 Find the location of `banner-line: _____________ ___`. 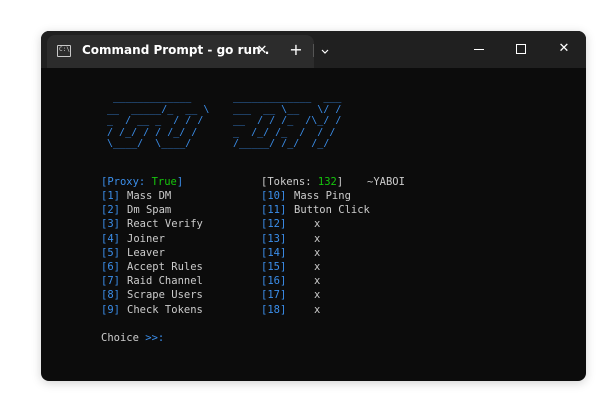

banner-line: _____________ ___ is located at coordinates (284, 97).